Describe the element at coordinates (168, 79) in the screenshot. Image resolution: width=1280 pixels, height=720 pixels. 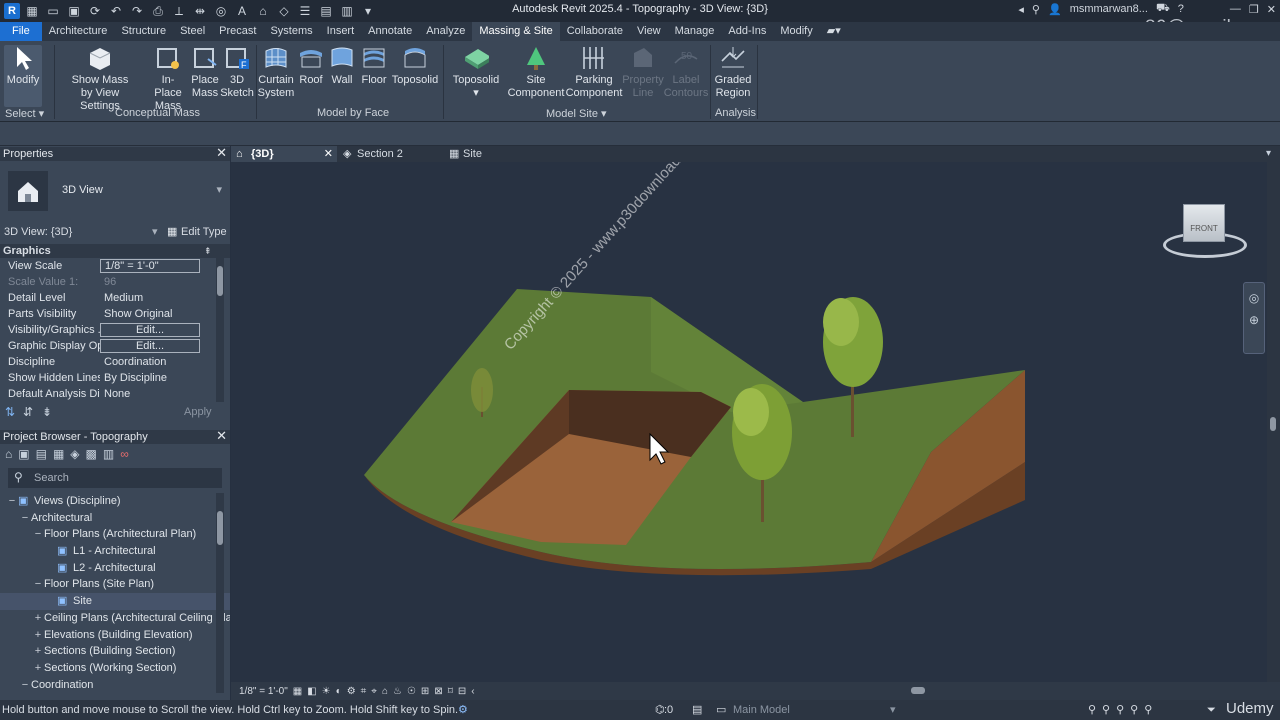
I see `in-place-mass-button: In-Place Mass` at that location.